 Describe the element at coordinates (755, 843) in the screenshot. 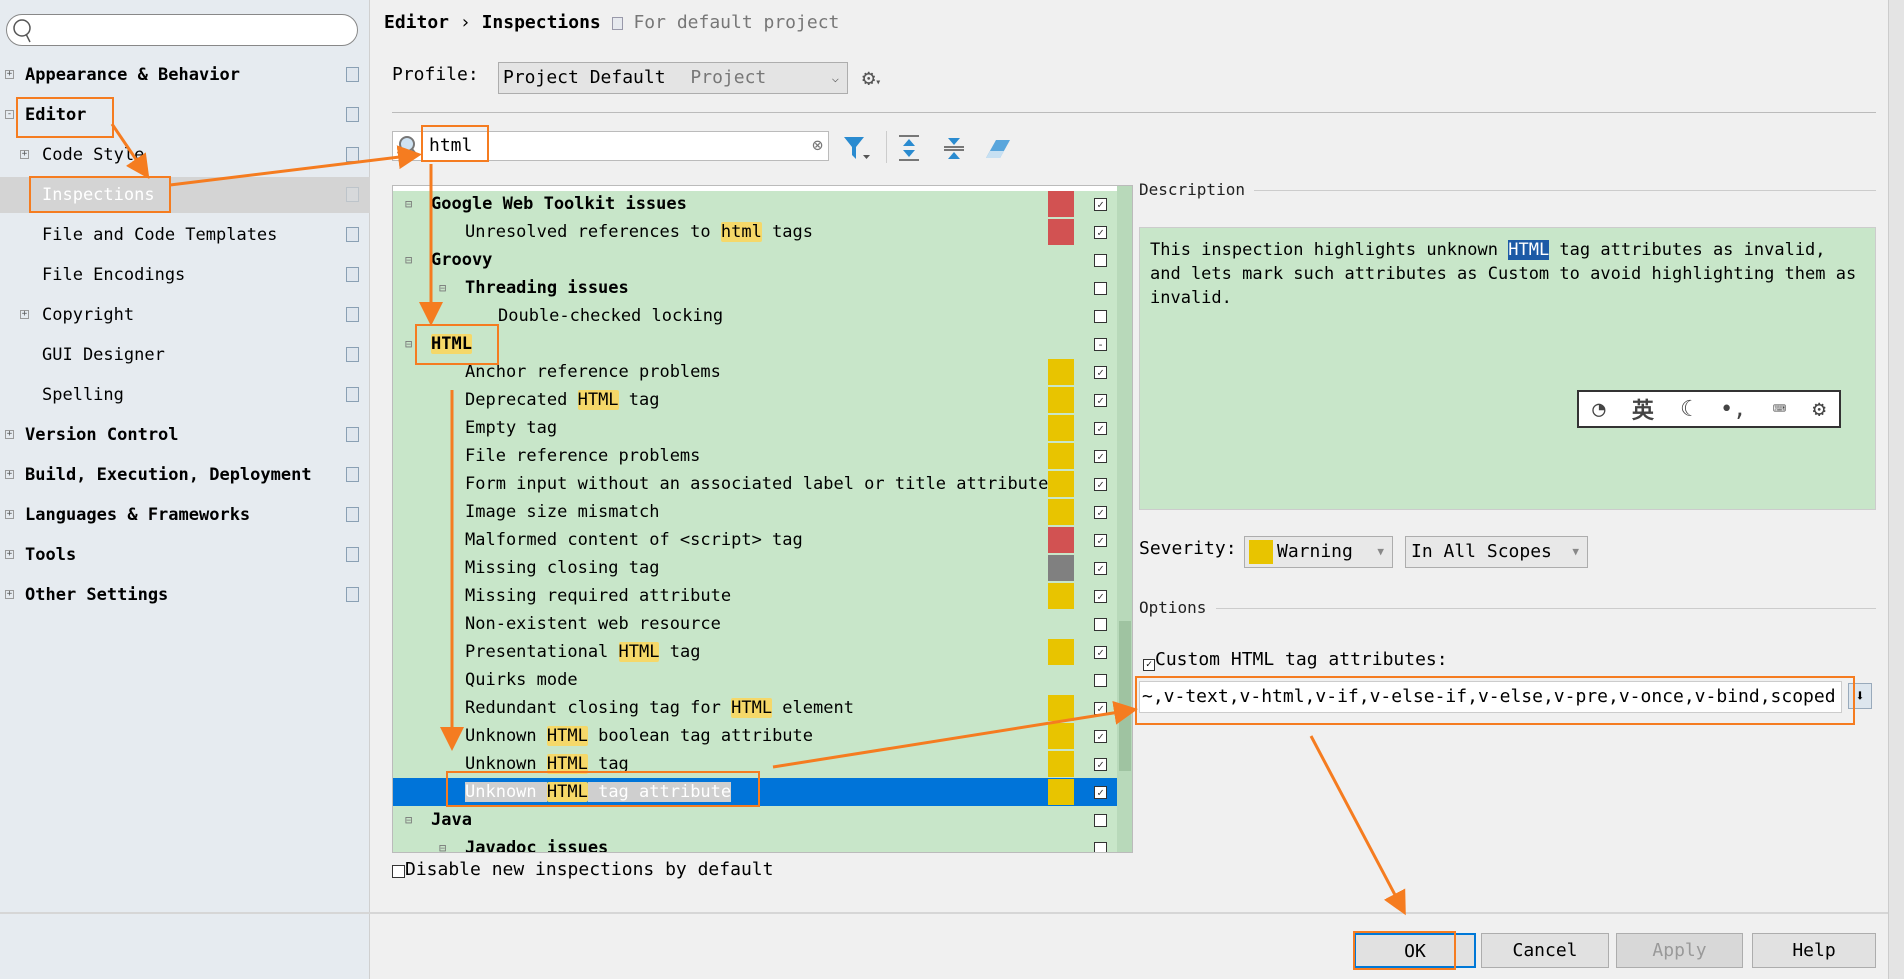

I see `inspection-row: ⊟ Javadoc issues` at that location.